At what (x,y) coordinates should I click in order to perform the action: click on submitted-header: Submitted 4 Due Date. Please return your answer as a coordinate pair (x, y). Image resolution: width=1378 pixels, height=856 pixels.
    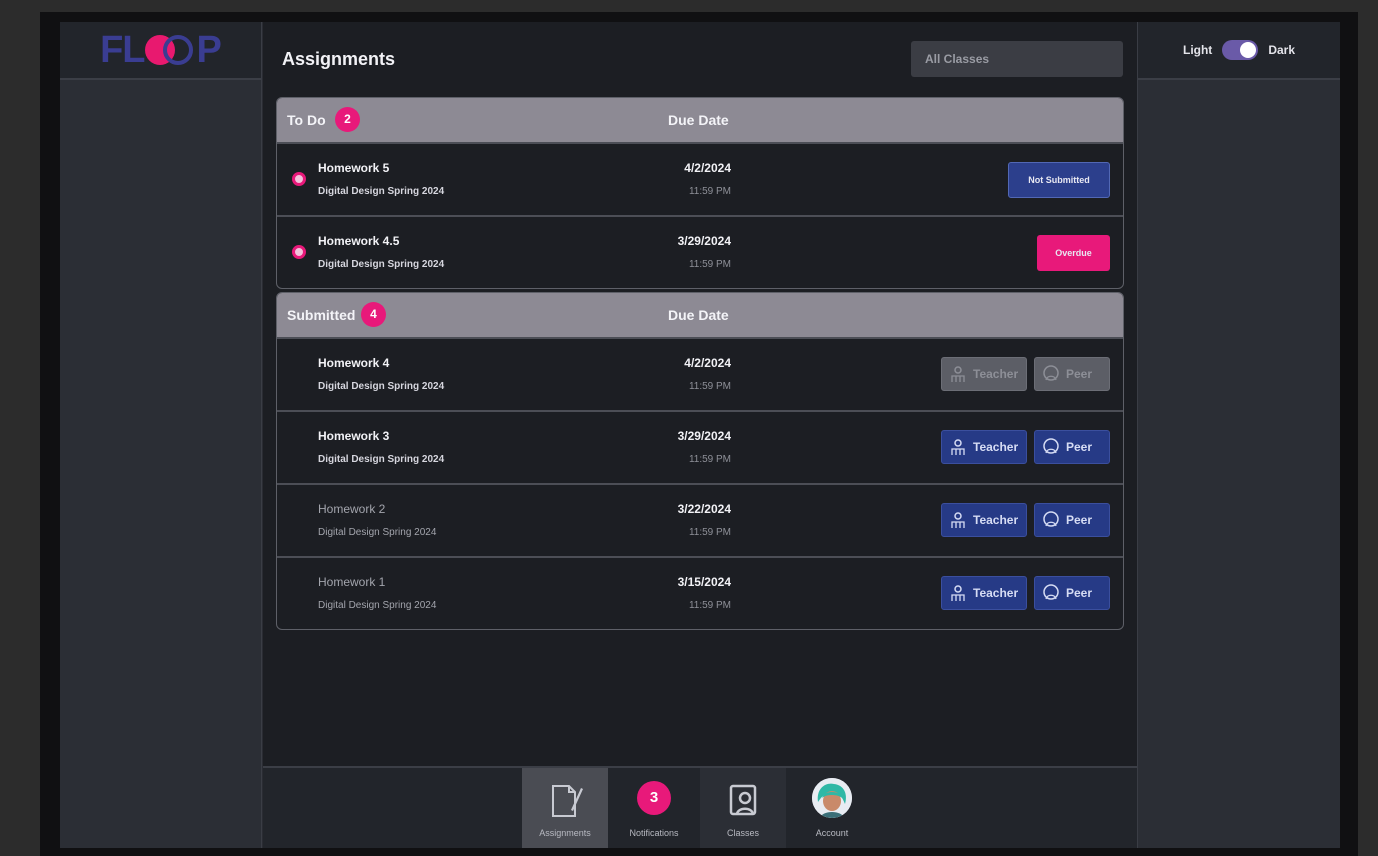
    Looking at the image, I should click on (700, 315).